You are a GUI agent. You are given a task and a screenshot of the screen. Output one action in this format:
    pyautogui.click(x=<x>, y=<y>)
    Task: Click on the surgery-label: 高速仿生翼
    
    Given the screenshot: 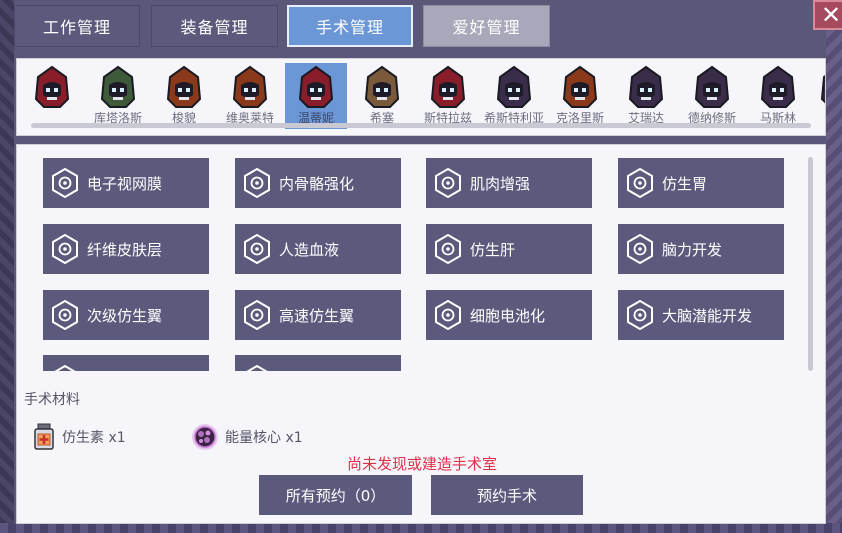 What is the action you would take?
    pyautogui.click(x=317, y=315)
    